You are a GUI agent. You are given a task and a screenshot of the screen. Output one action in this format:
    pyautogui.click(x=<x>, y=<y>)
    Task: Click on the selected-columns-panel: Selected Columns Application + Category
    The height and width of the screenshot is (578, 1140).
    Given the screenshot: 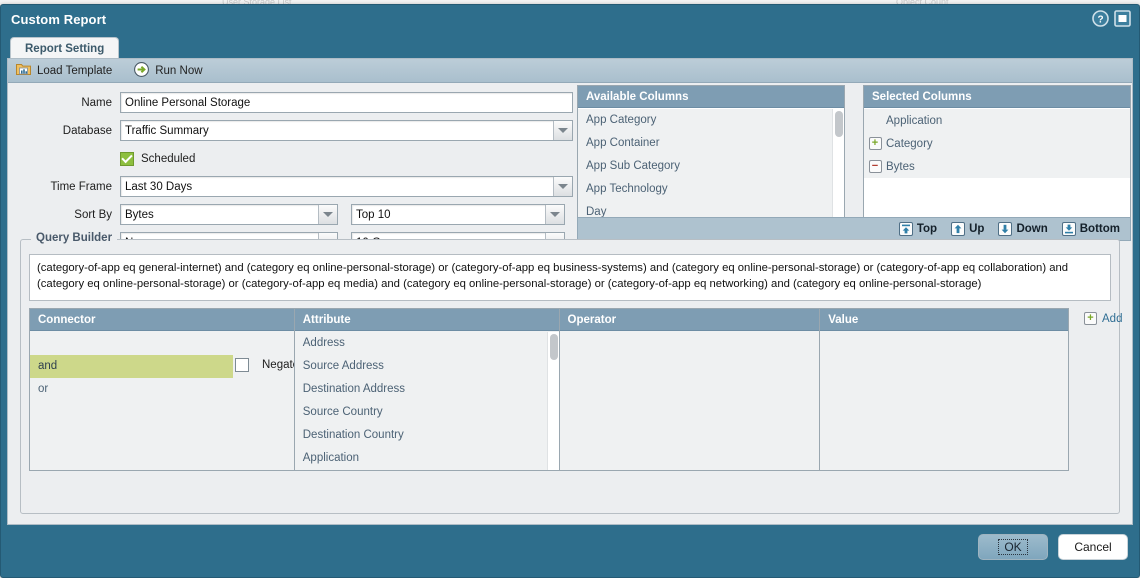 What is the action you would take?
    pyautogui.click(x=997, y=155)
    